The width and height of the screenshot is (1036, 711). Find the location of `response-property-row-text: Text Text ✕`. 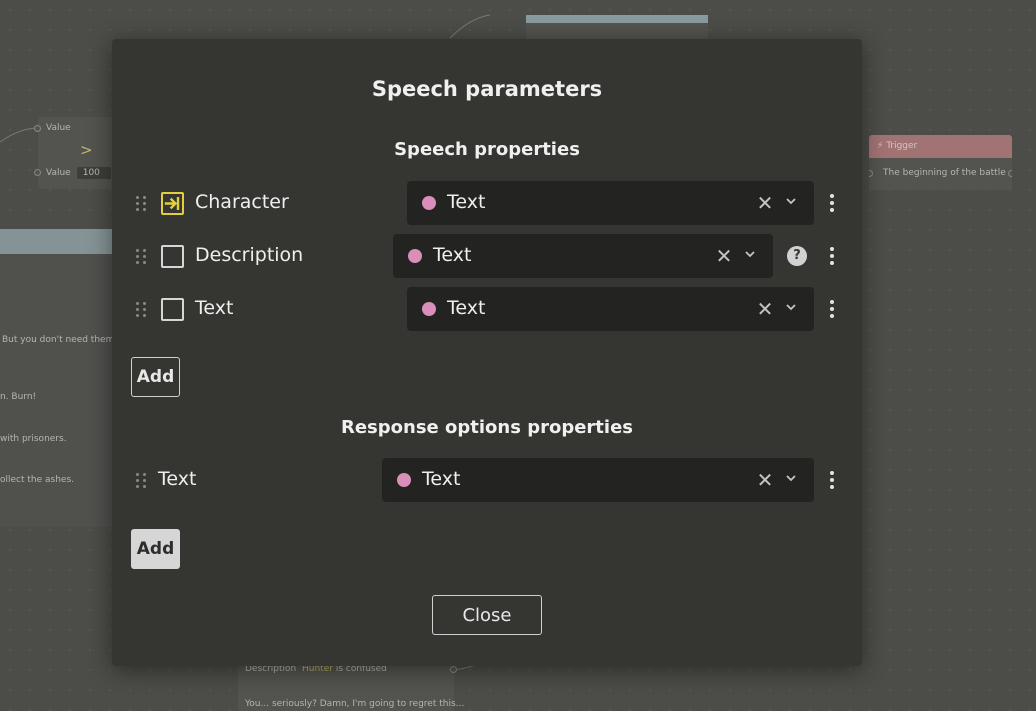

response-property-row-text: Text Text ✕ is located at coordinates (487, 480).